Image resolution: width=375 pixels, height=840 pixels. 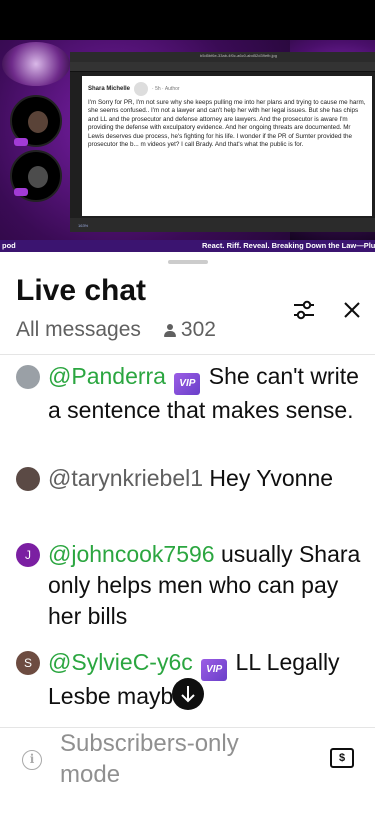 I want to click on tune-icon, so click(x=304, y=310).